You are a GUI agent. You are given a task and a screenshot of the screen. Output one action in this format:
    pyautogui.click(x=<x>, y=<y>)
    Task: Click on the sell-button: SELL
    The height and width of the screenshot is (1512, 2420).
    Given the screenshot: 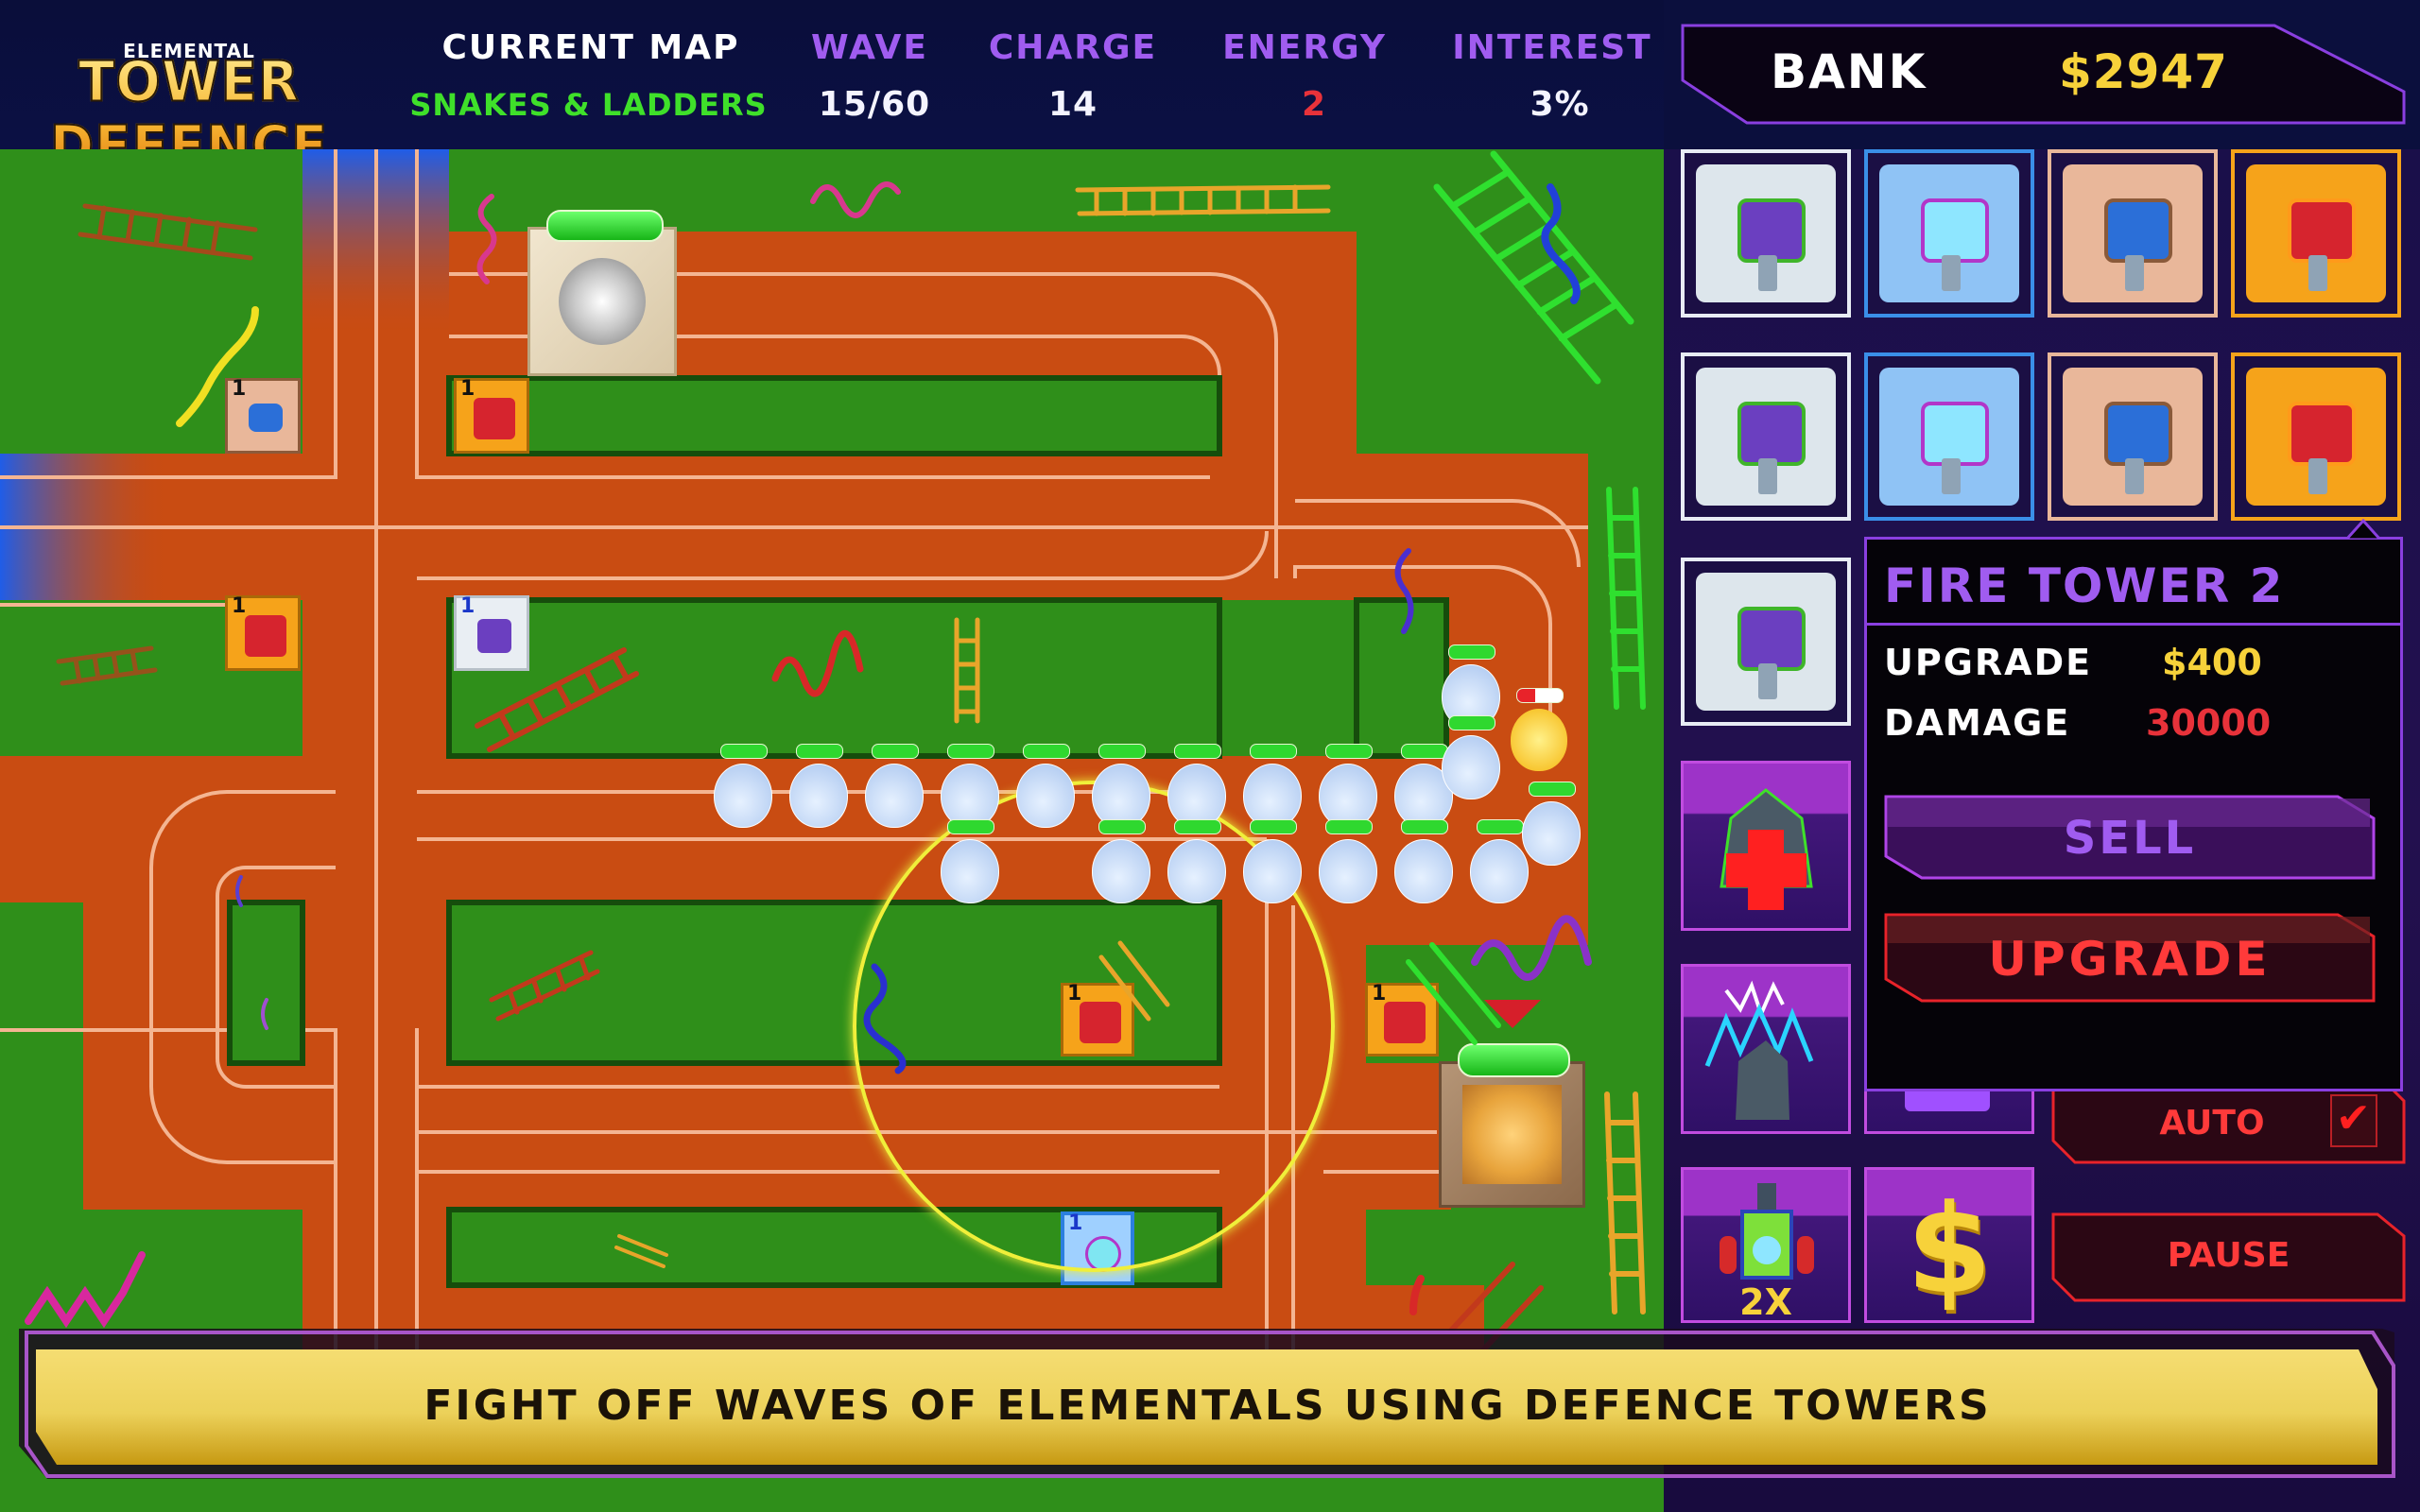 What is the action you would take?
    pyautogui.click(x=2130, y=837)
    